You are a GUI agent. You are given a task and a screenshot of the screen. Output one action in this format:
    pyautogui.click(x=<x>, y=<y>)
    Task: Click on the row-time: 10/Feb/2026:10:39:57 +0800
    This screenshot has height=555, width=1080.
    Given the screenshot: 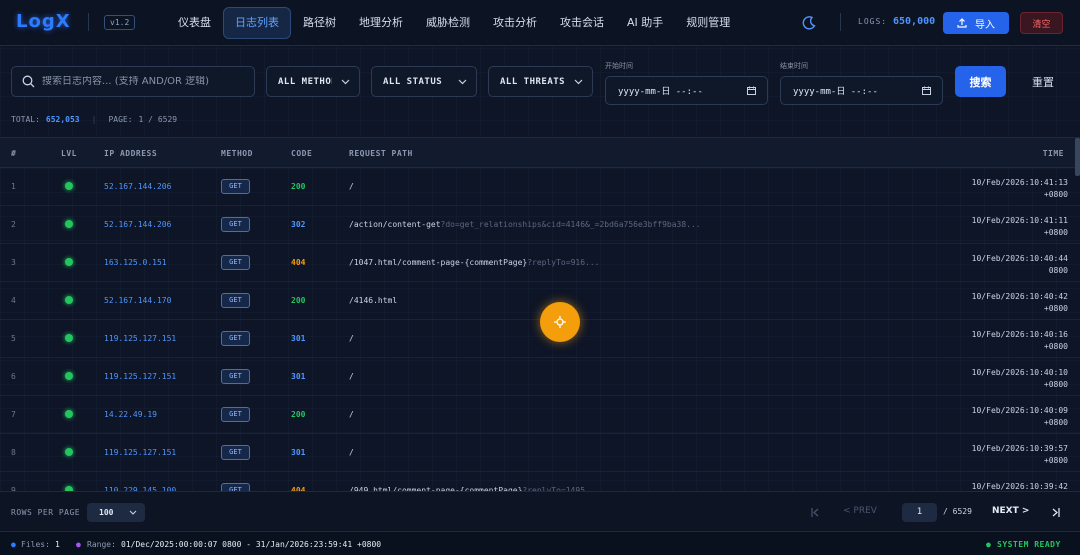 What is the action you would take?
    pyautogui.click(x=1020, y=455)
    